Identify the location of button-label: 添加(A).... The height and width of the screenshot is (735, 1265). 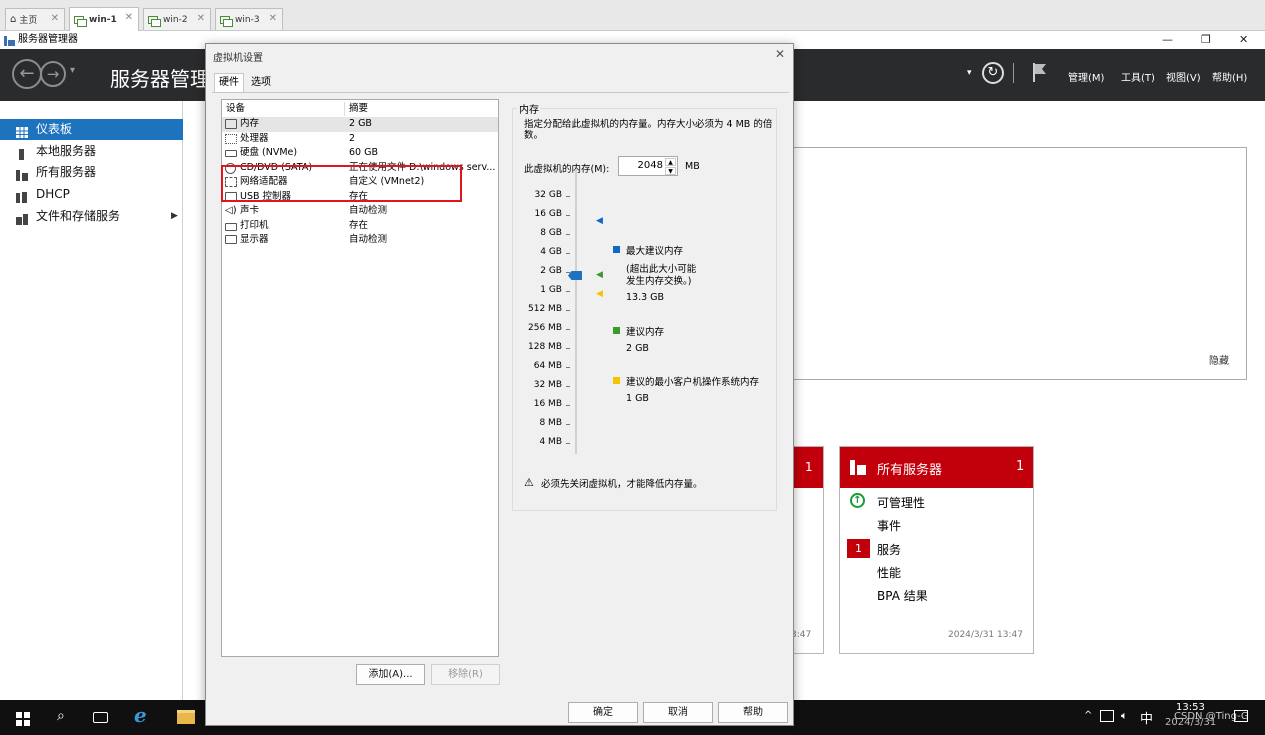
(390, 674).